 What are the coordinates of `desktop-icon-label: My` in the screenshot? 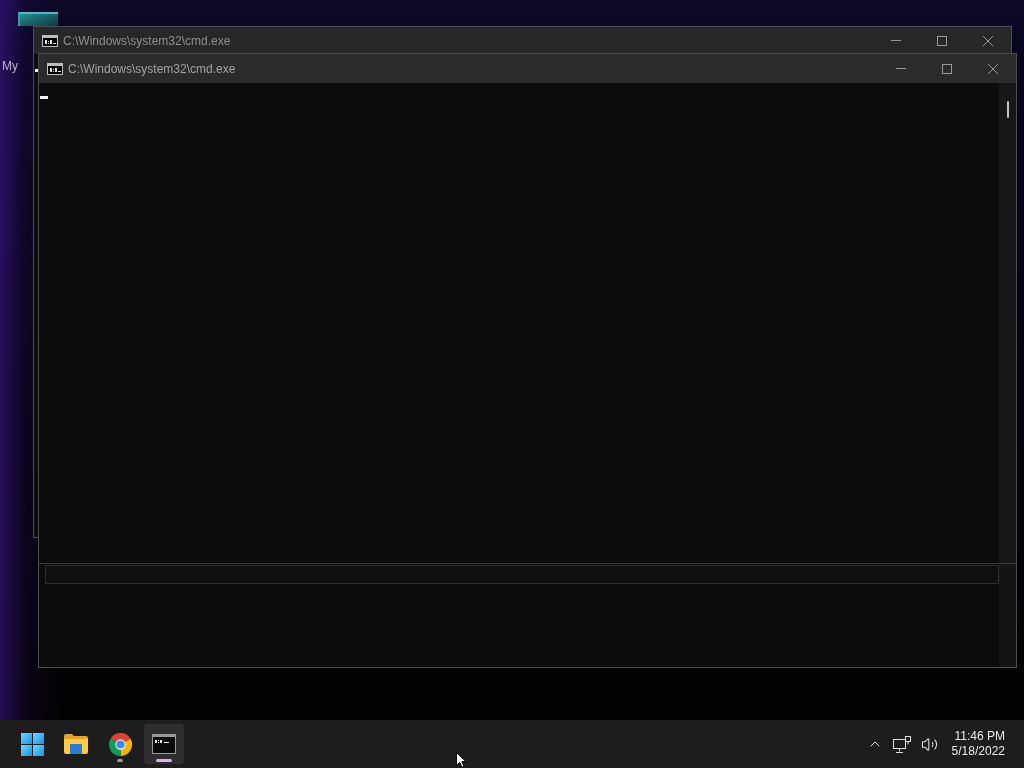 It's located at (10, 66).